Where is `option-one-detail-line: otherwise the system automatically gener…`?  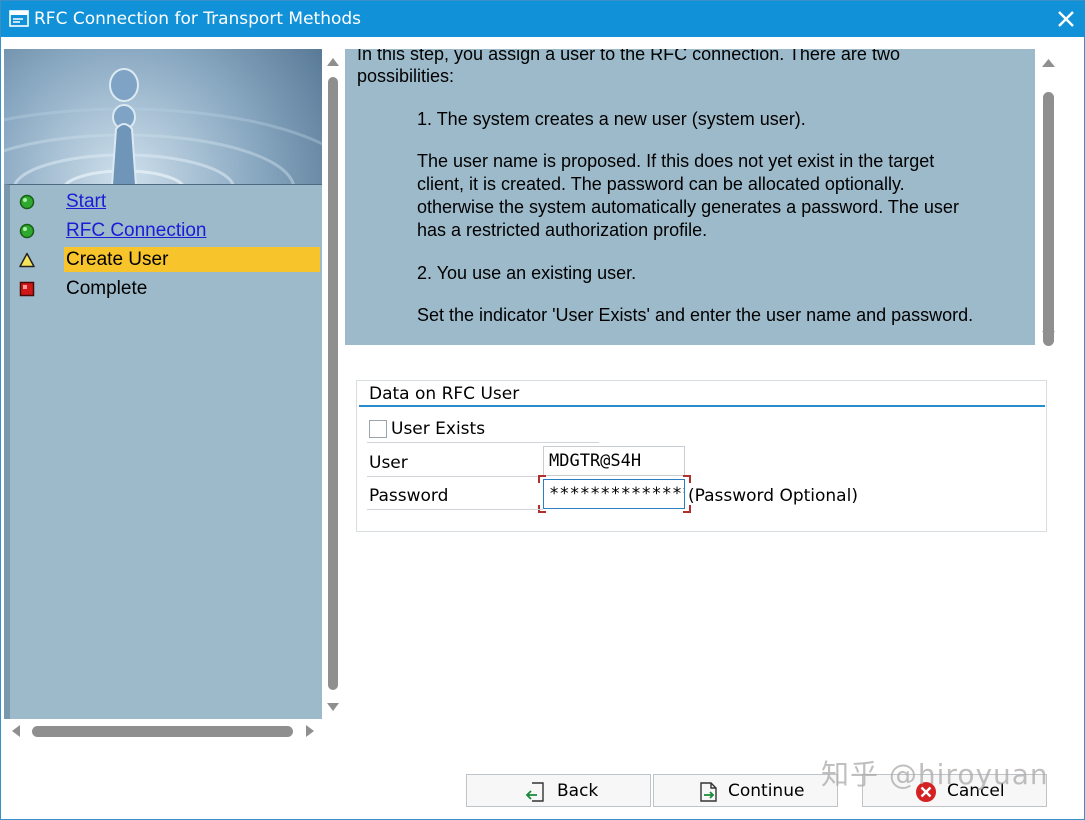
option-one-detail-line: otherwise the system automatically gener… is located at coordinates (688, 207).